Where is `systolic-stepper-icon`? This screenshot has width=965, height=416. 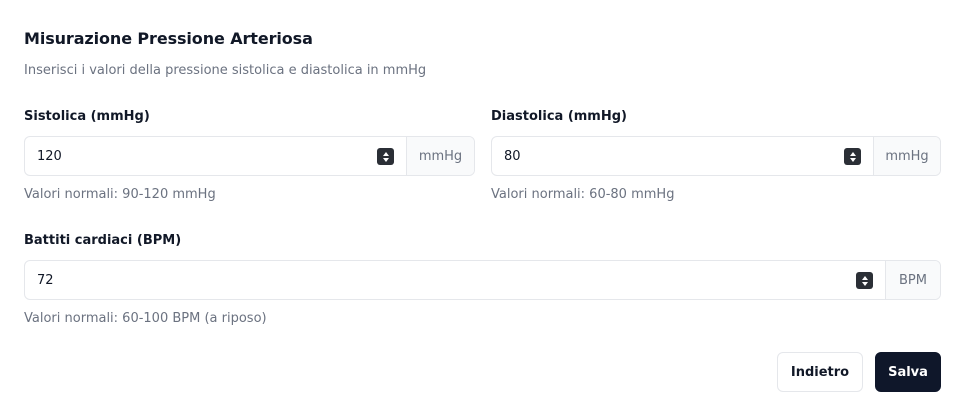 systolic-stepper-icon is located at coordinates (385, 156).